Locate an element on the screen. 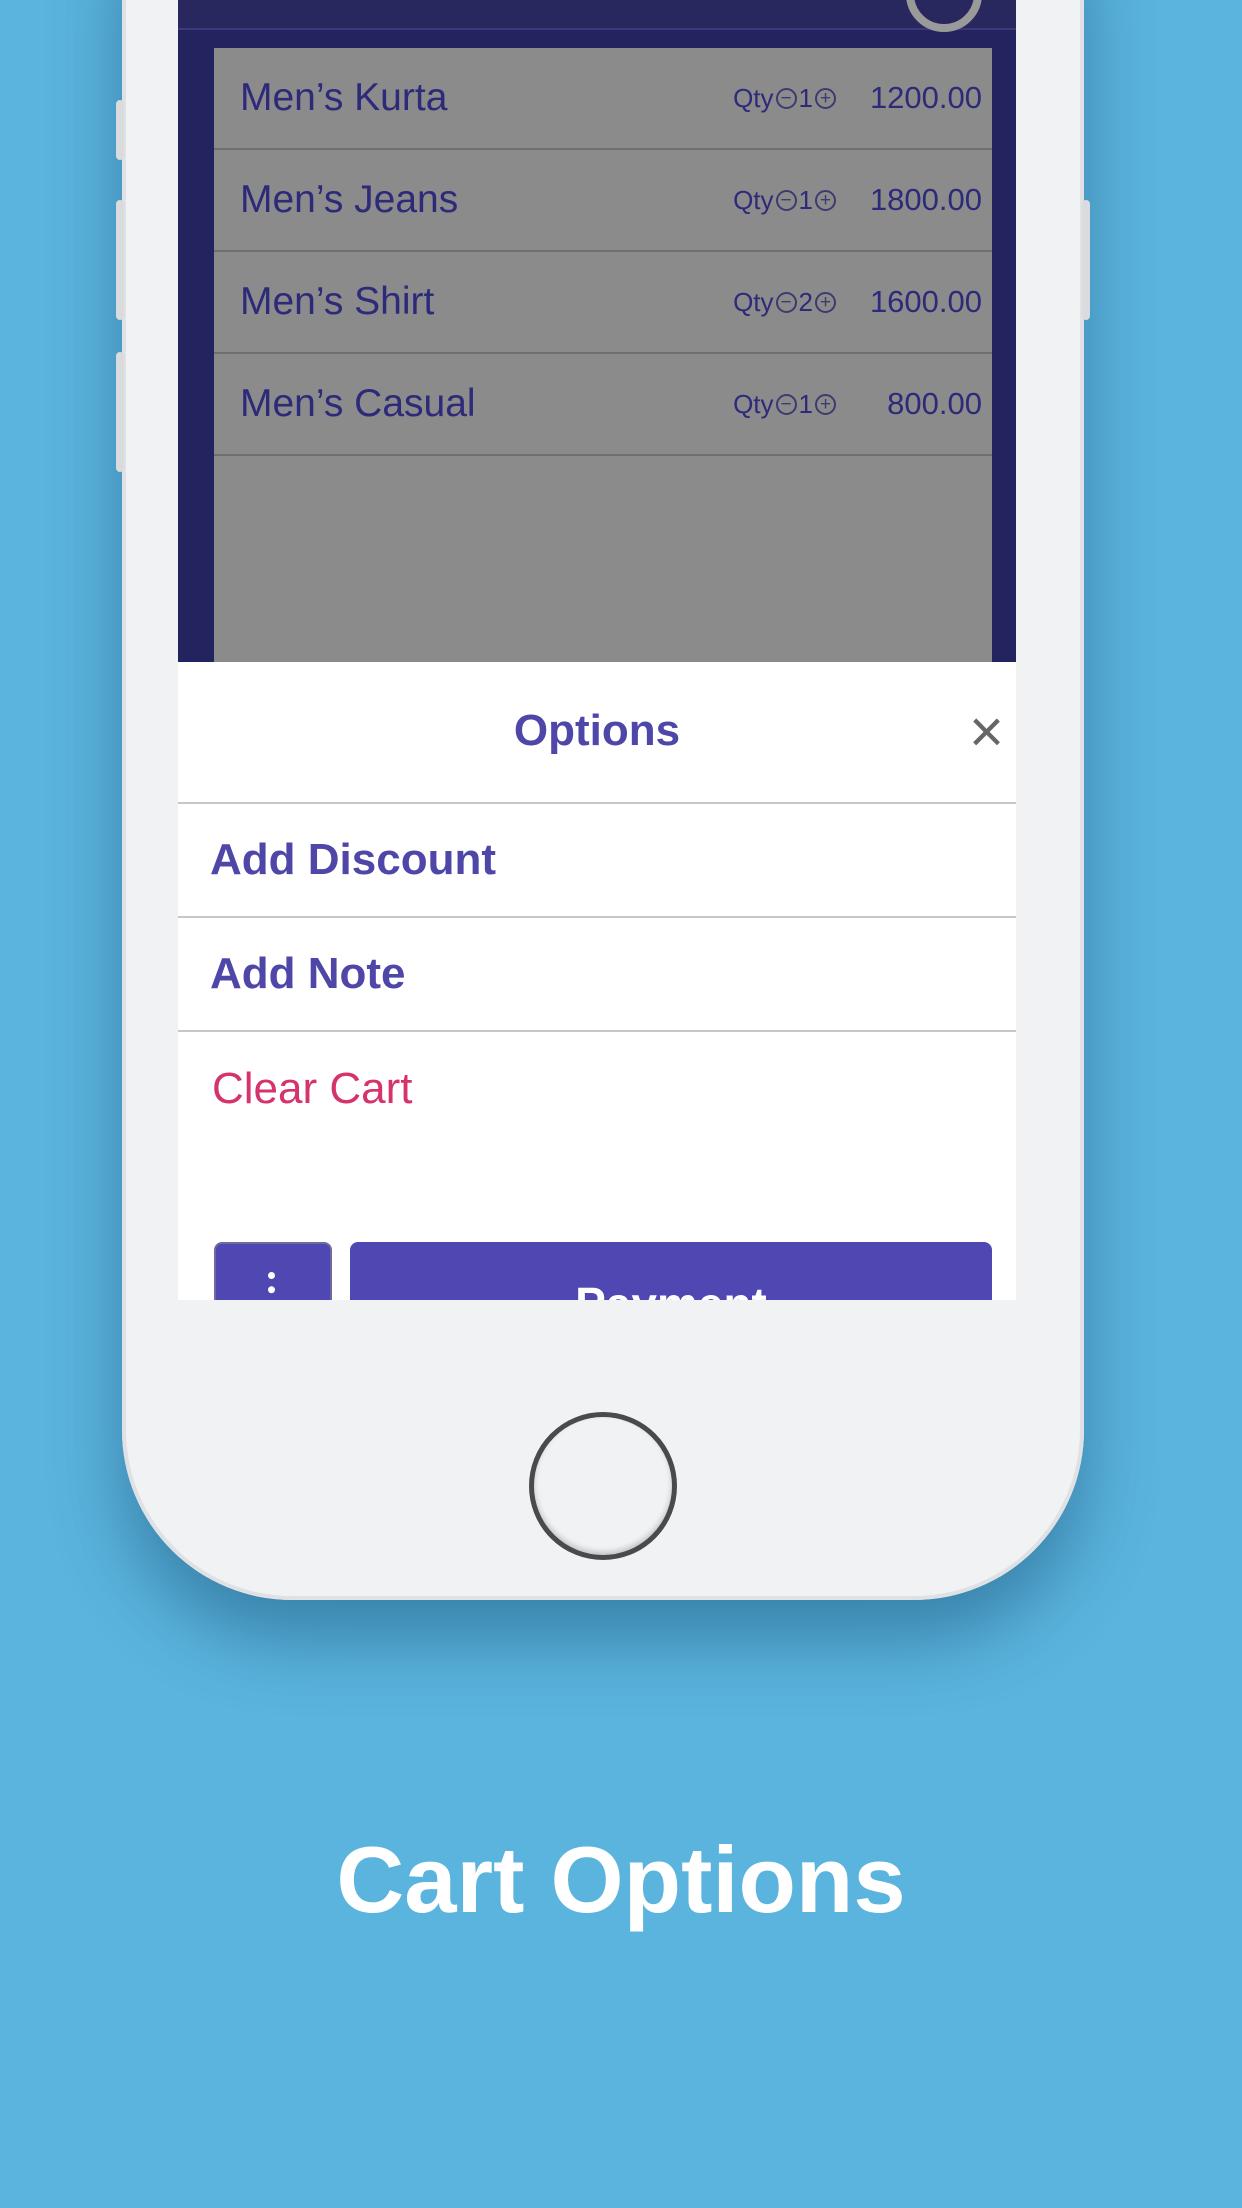 This screenshot has width=1242, height=2208. more-options-button is located at coordinates (273, 1271).